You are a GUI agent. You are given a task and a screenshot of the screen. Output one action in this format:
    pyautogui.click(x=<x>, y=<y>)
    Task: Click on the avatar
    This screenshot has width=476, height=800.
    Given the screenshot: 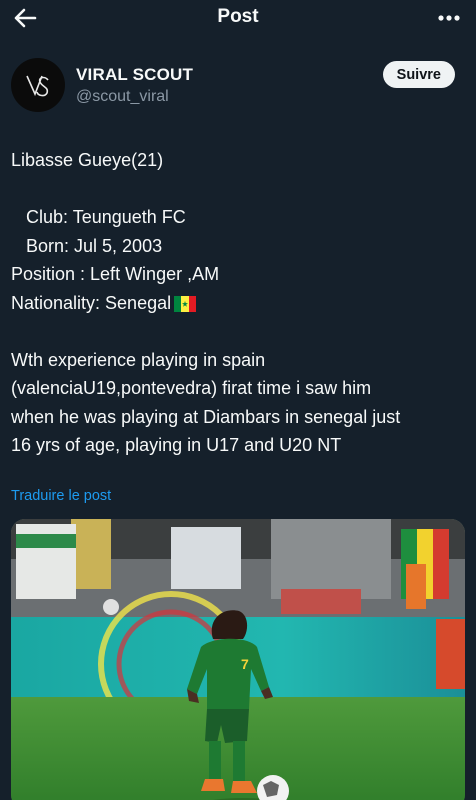 What is the action you would take?
    pyautogui.click(x=38, y=85)
    